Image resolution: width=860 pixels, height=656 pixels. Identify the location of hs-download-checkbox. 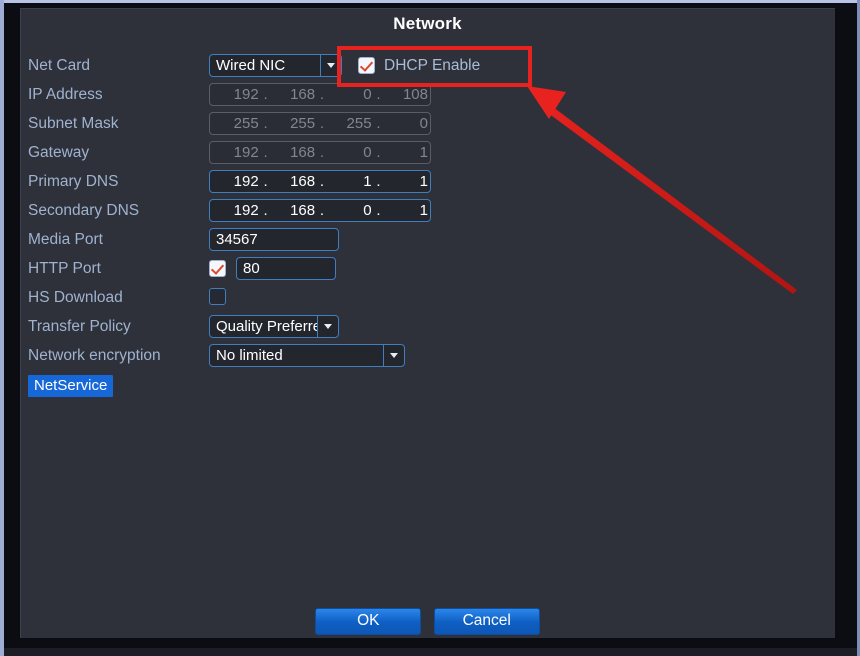
(217, 297).